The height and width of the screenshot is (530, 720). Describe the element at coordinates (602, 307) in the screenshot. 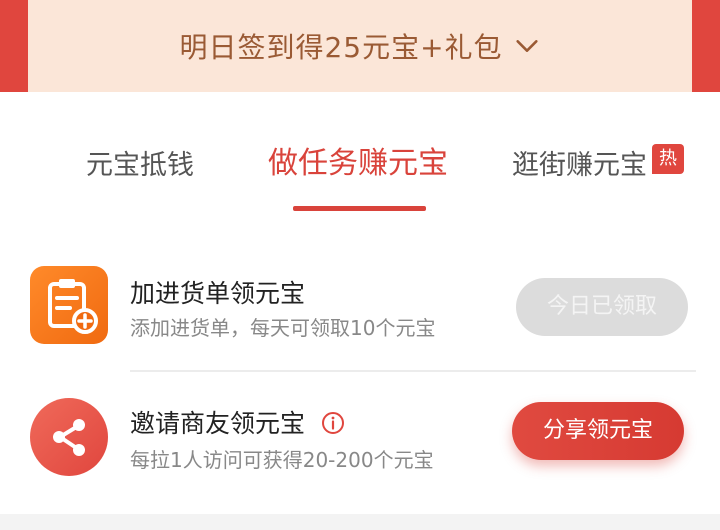

I see `claimed-today-button: 今日已领取` at that location.